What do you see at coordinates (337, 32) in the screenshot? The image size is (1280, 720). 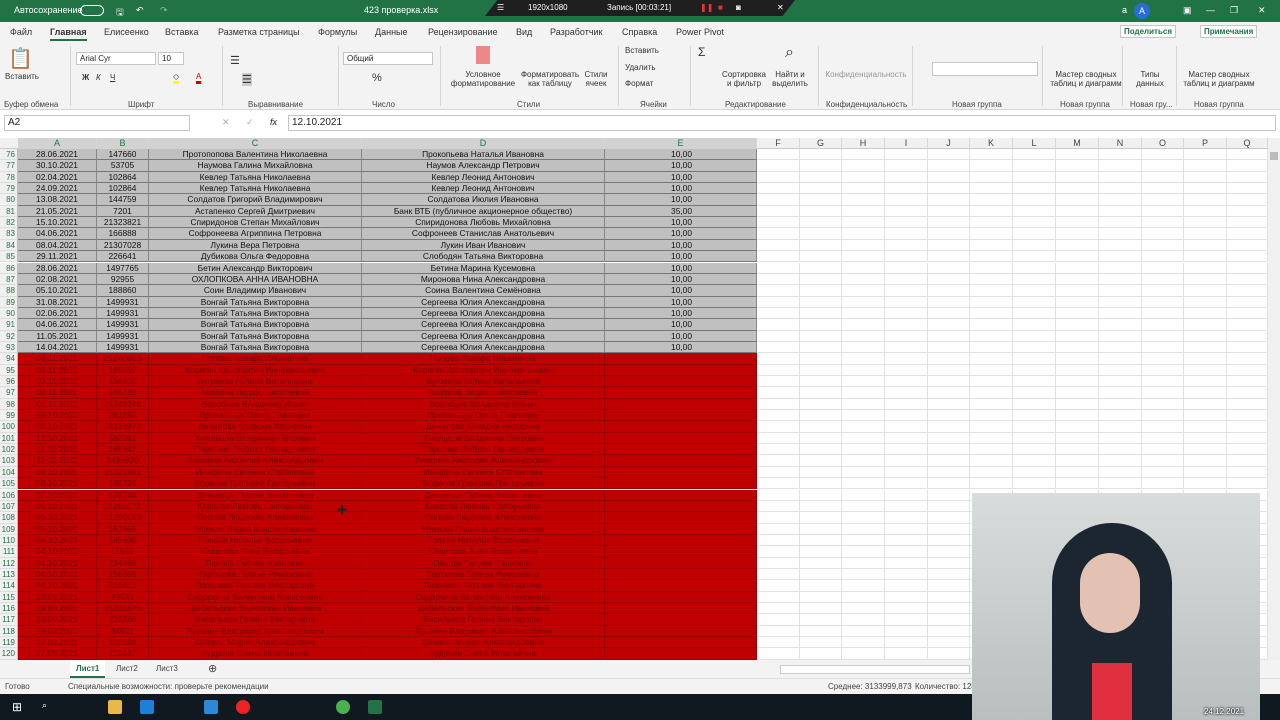 I see `menu-tab: Формулы` at bounding box center [337, 32].